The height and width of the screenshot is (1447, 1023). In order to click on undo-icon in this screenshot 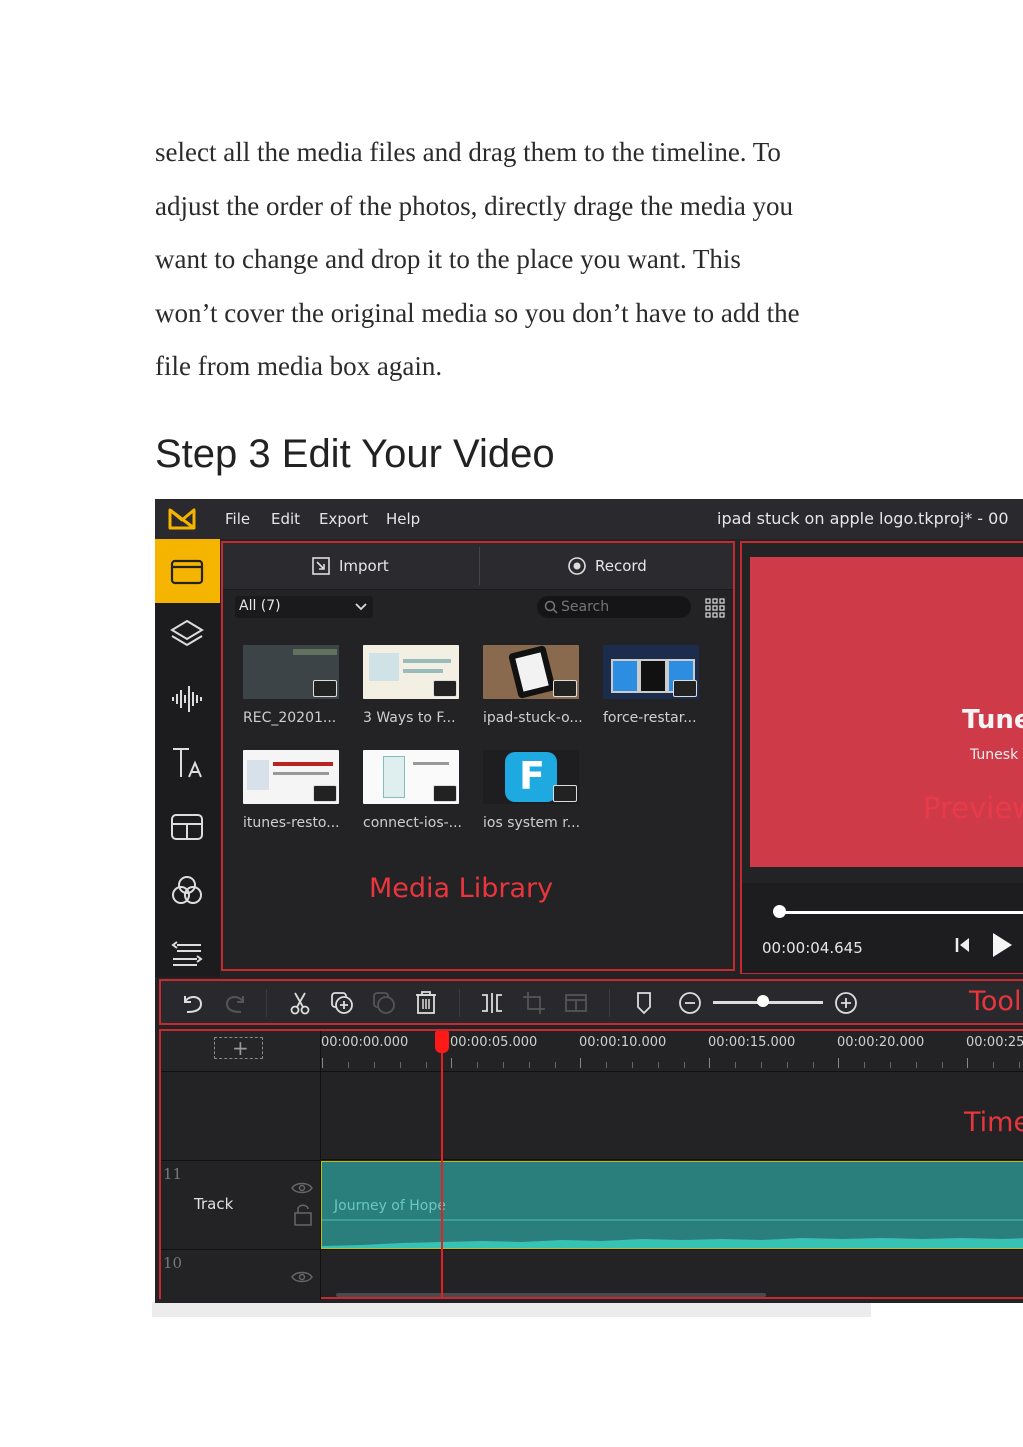, I will do `click(192, 1003)`.